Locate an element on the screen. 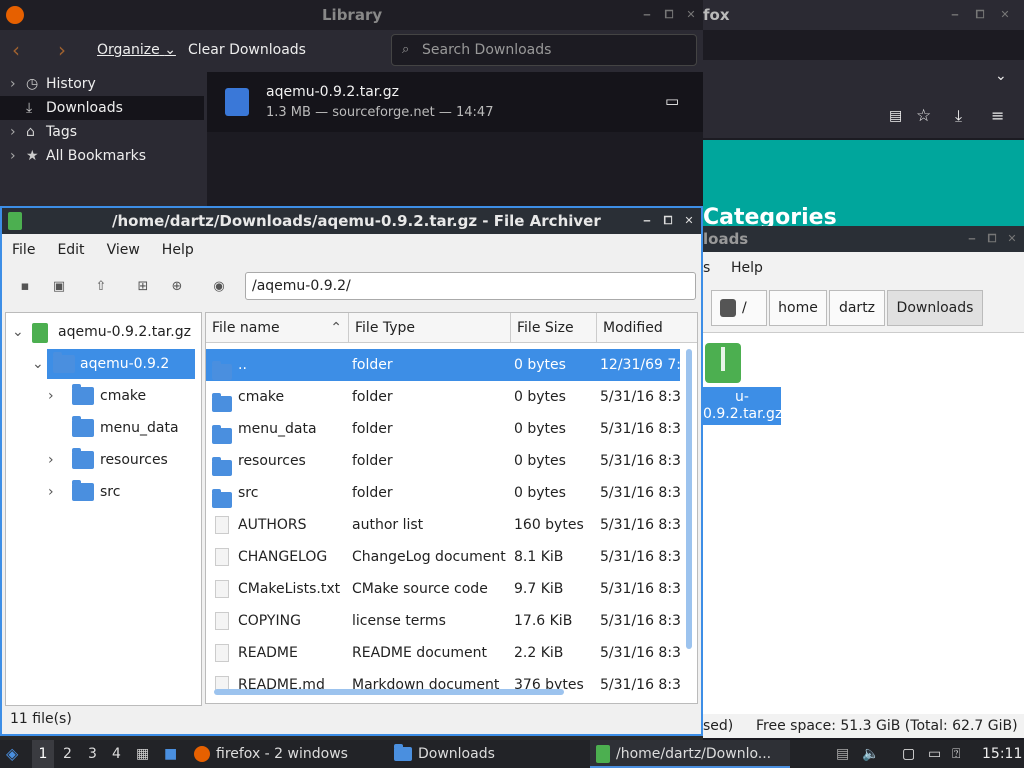 Image resolution: width=1024 pixels, height=768 pixels. vertical-scrollbar is located at coordinates (689, 499).